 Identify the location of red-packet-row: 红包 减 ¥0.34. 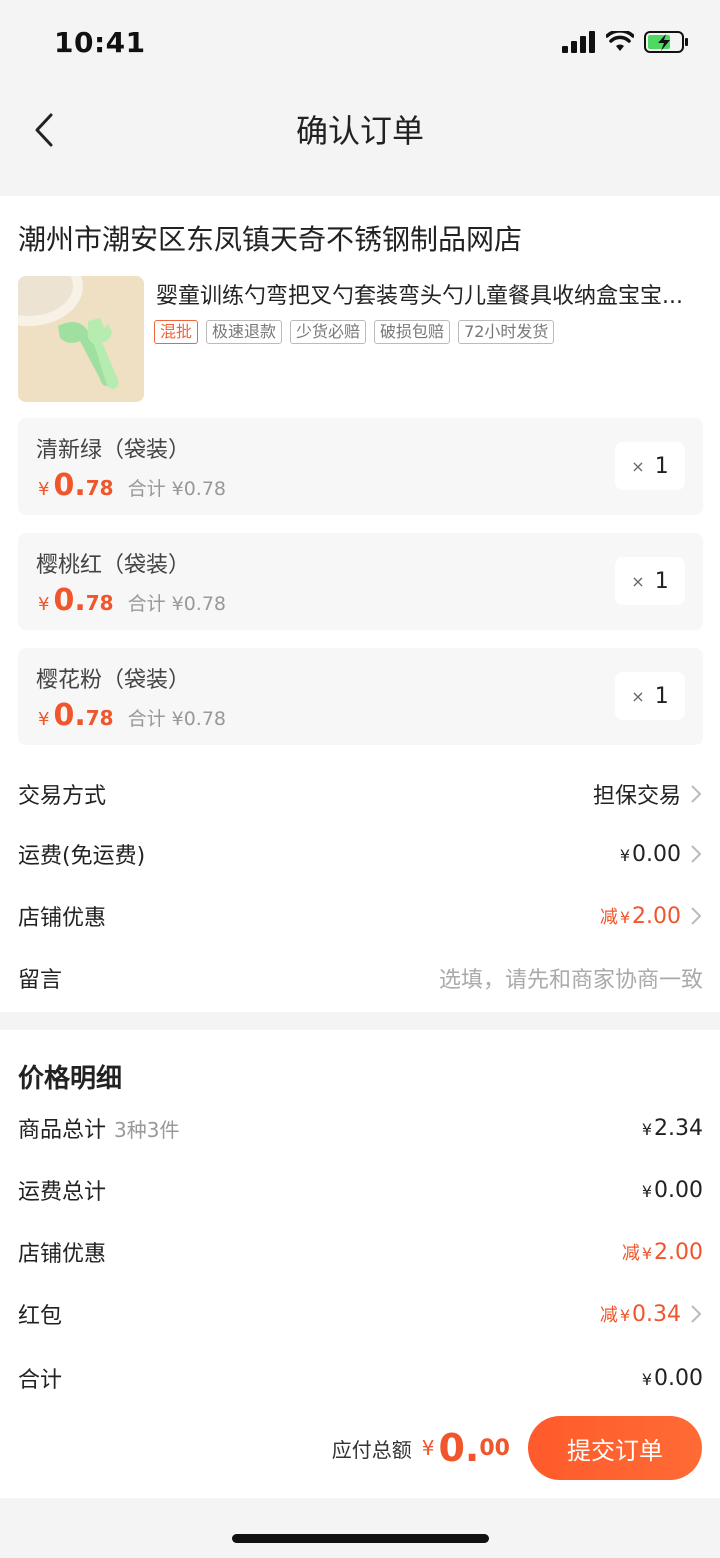
(360, 1314).